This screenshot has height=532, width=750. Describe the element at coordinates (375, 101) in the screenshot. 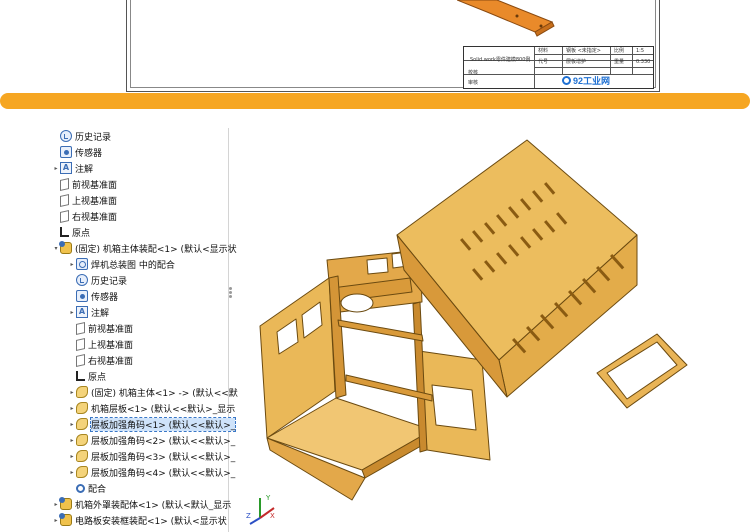

I see `section-separator` at that location.